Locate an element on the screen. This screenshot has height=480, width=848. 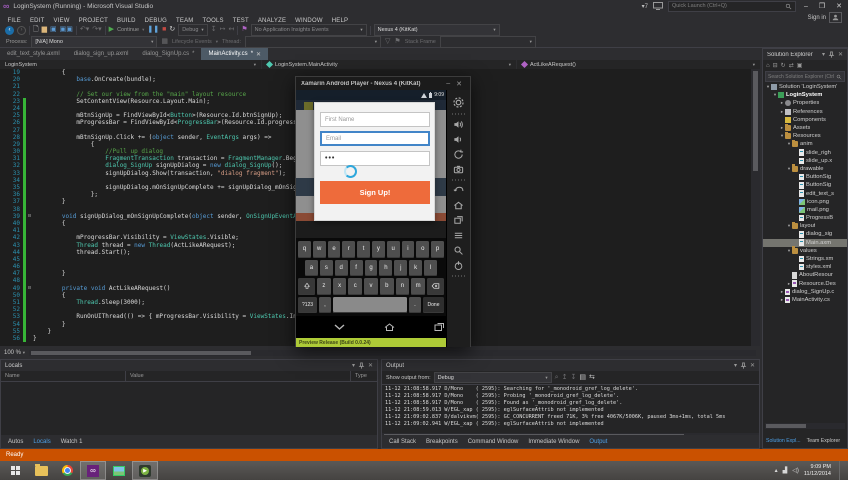
document-tab: dialog_sign_up.axml is located at coordinates (101, 54).